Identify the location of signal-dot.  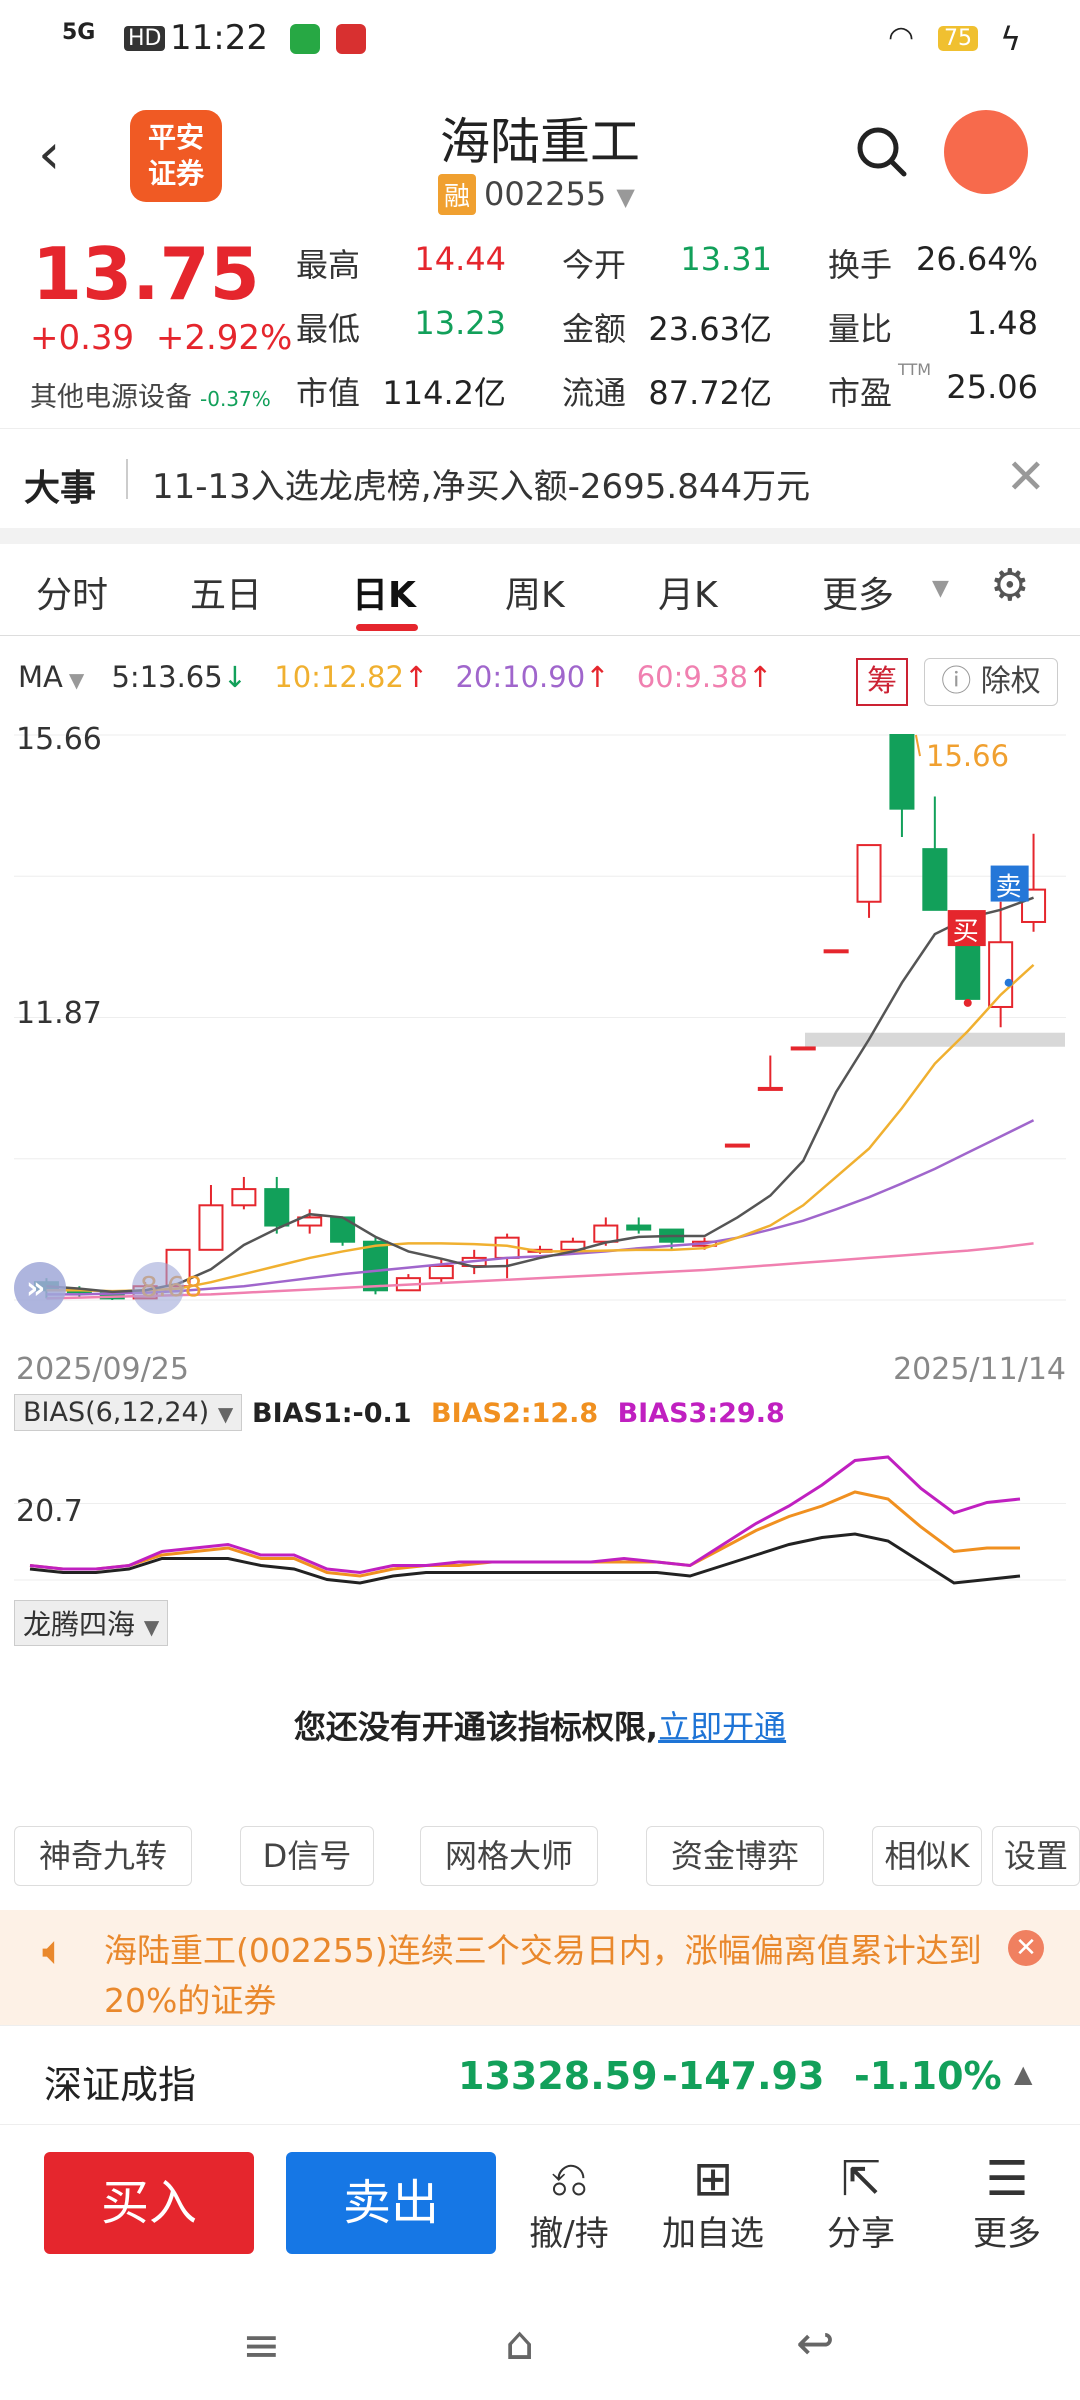
(967, 1002).